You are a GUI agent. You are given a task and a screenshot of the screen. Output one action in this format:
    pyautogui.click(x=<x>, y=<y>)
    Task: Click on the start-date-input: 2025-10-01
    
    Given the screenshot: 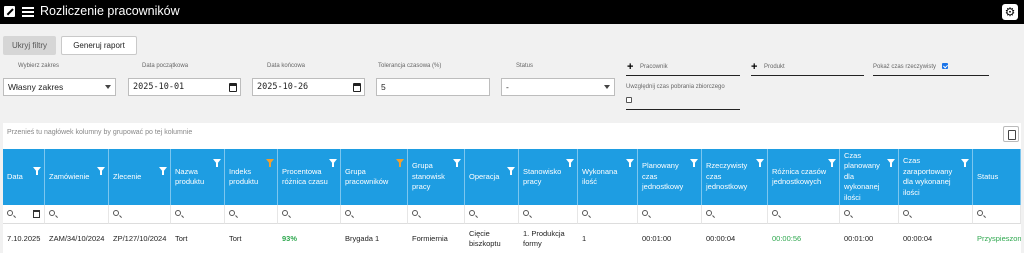 What is the action you would take?
    pyautogui.click(x=184, y=87)
    